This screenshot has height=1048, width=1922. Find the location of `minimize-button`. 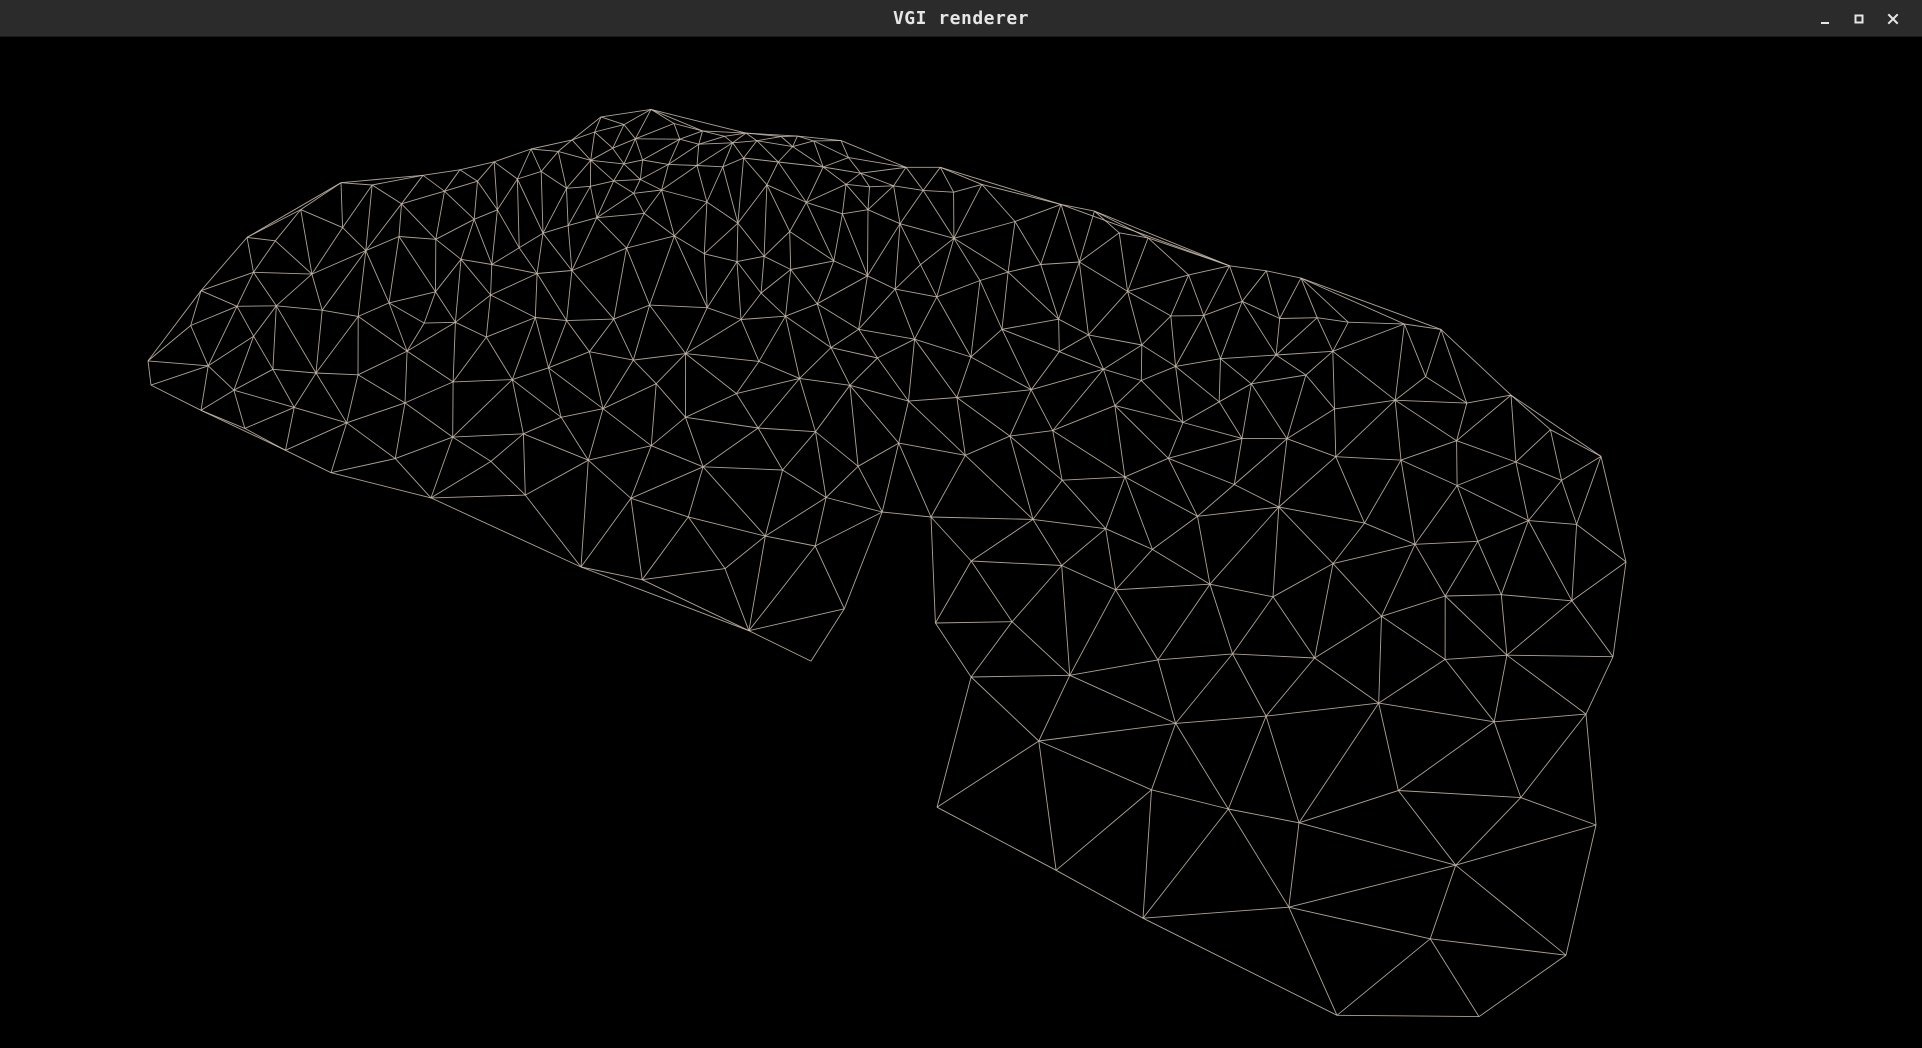

minimize-button is located at coordinates (1825, 19).